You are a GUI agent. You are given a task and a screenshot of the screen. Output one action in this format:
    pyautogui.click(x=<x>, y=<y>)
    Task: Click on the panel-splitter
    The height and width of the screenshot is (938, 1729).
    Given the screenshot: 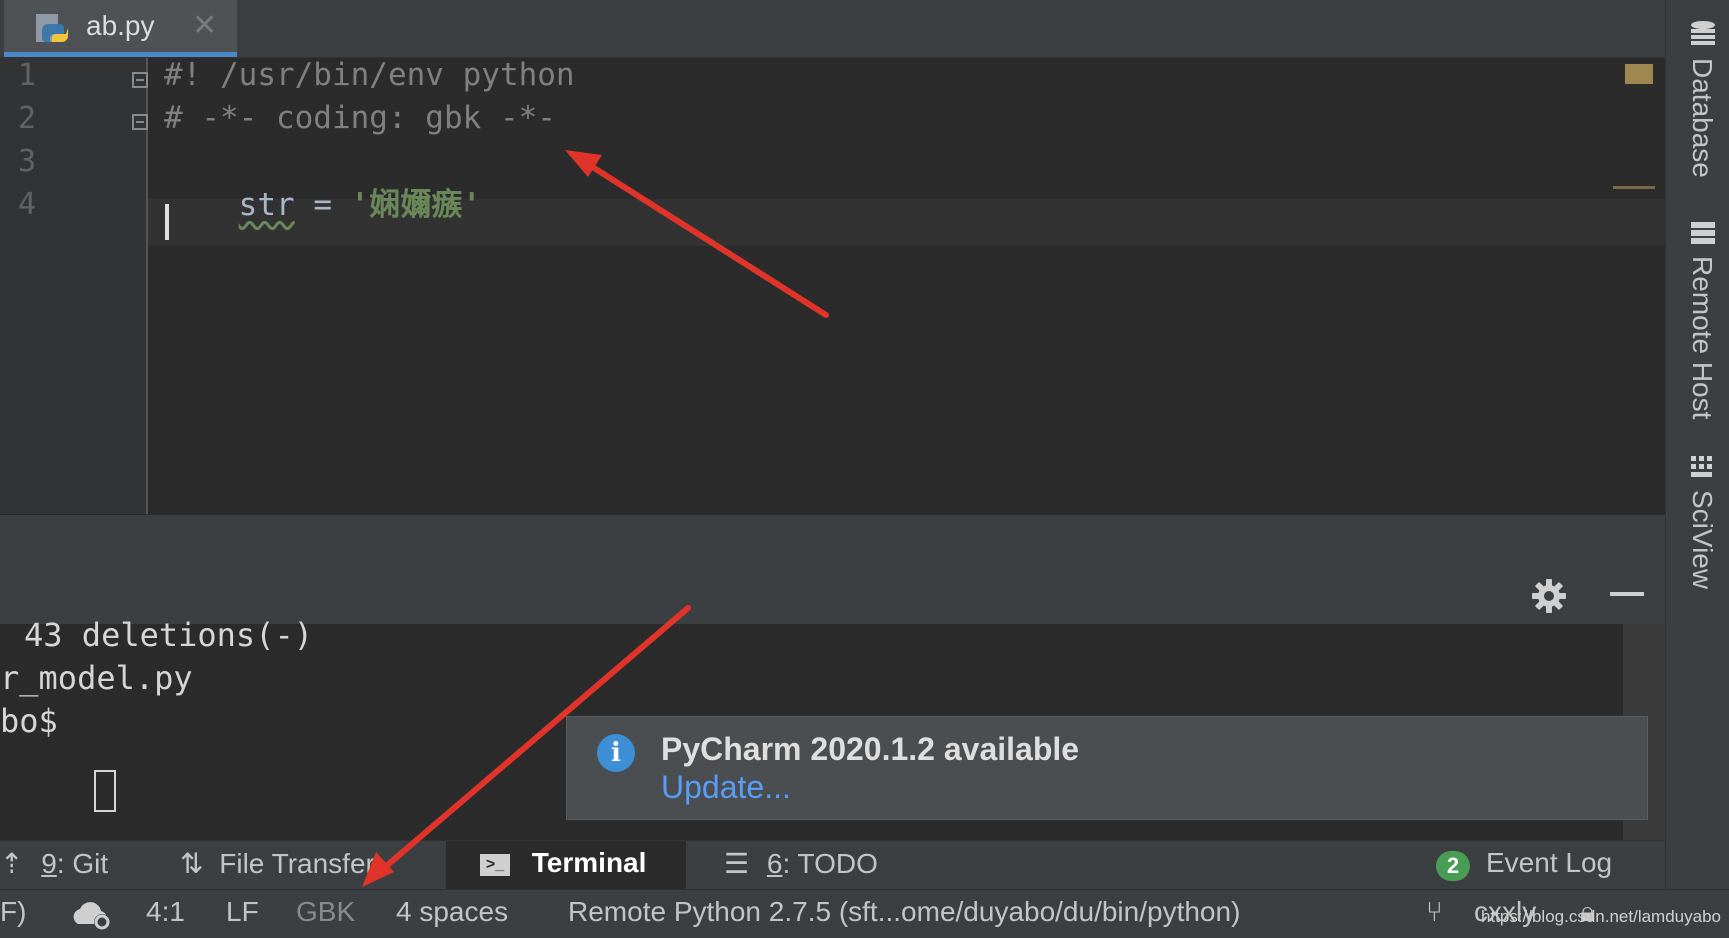 What is the action you would take?
    pyautogui.click(x=832, y=539)
    